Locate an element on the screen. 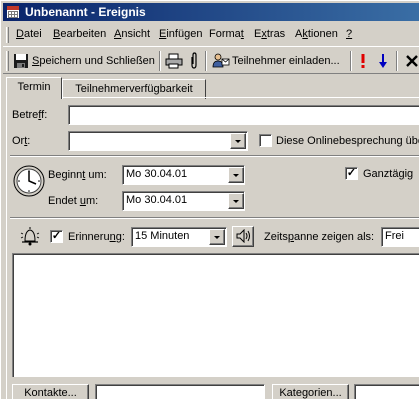  print-button is located at coordinates (174, 61).